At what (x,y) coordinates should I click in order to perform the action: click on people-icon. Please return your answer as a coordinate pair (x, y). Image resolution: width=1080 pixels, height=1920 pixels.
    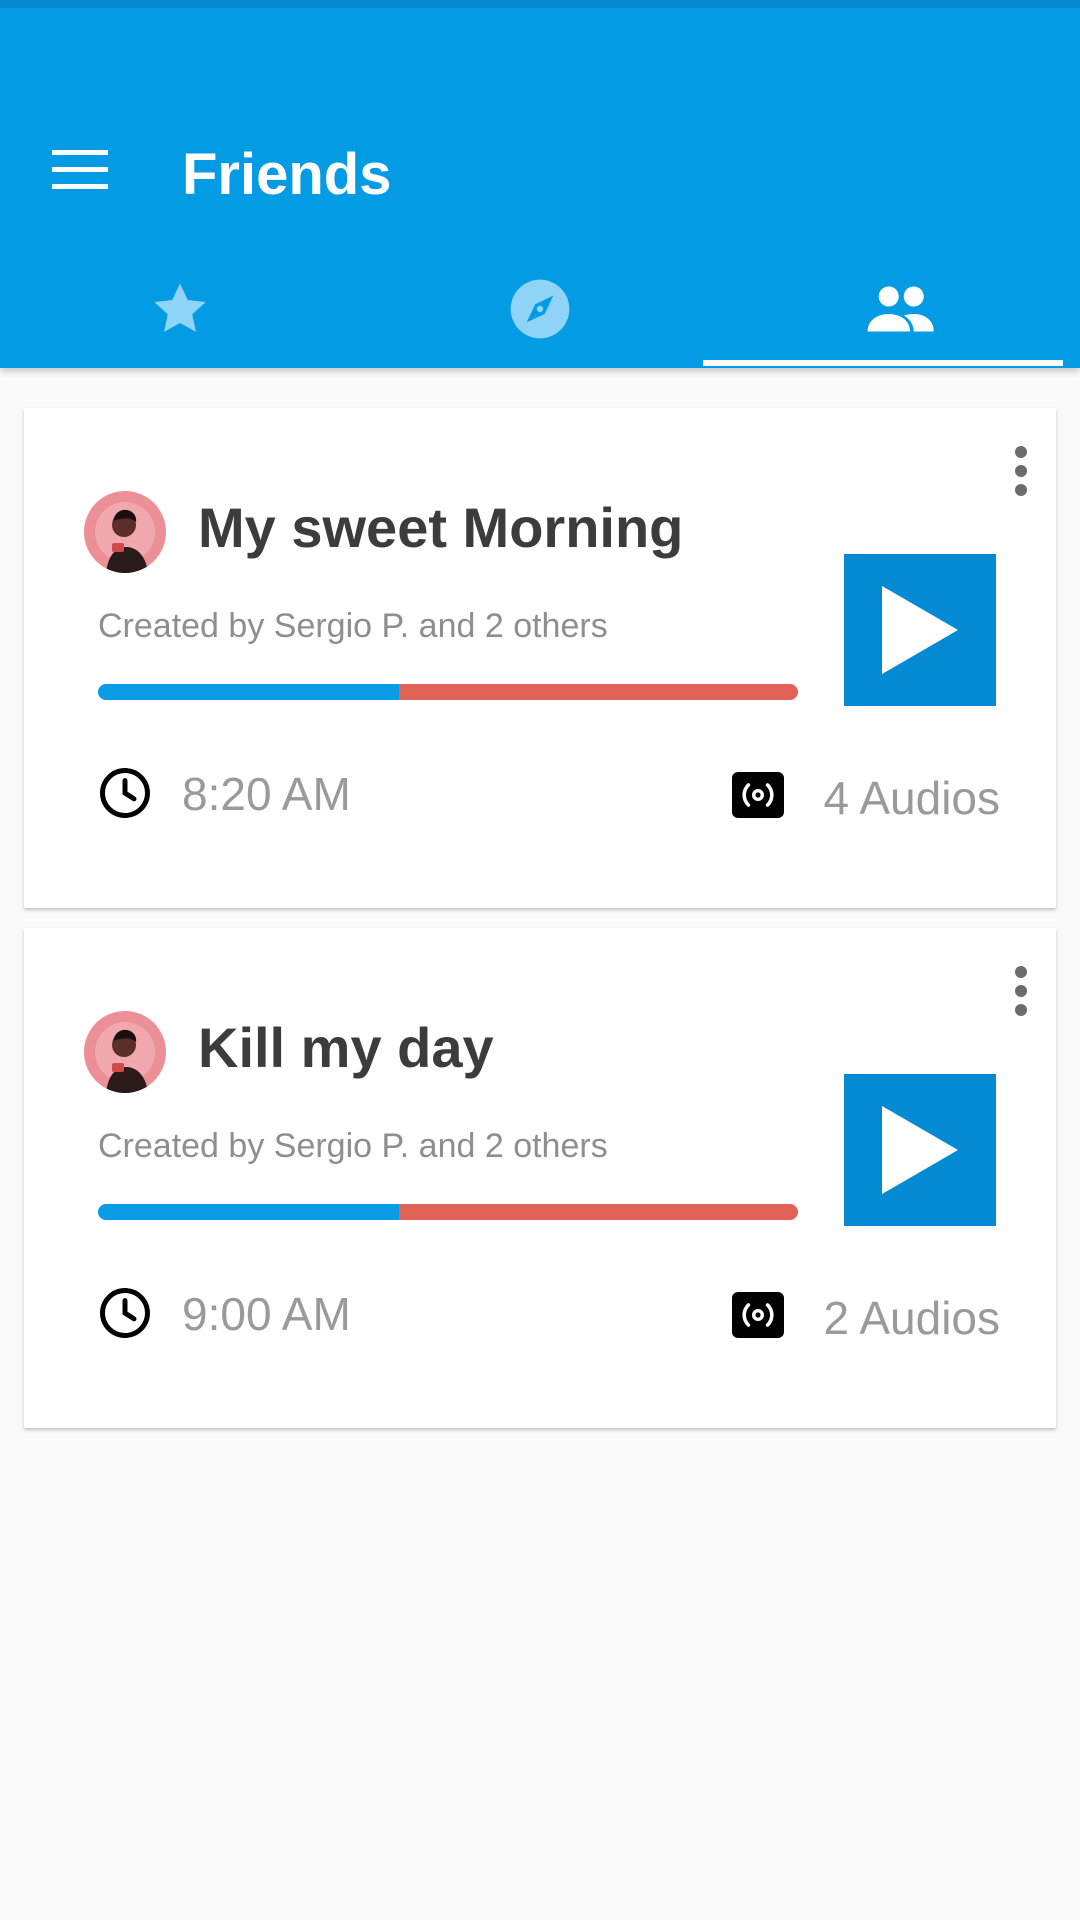
    Looking at the image, I should click on (900, 309).